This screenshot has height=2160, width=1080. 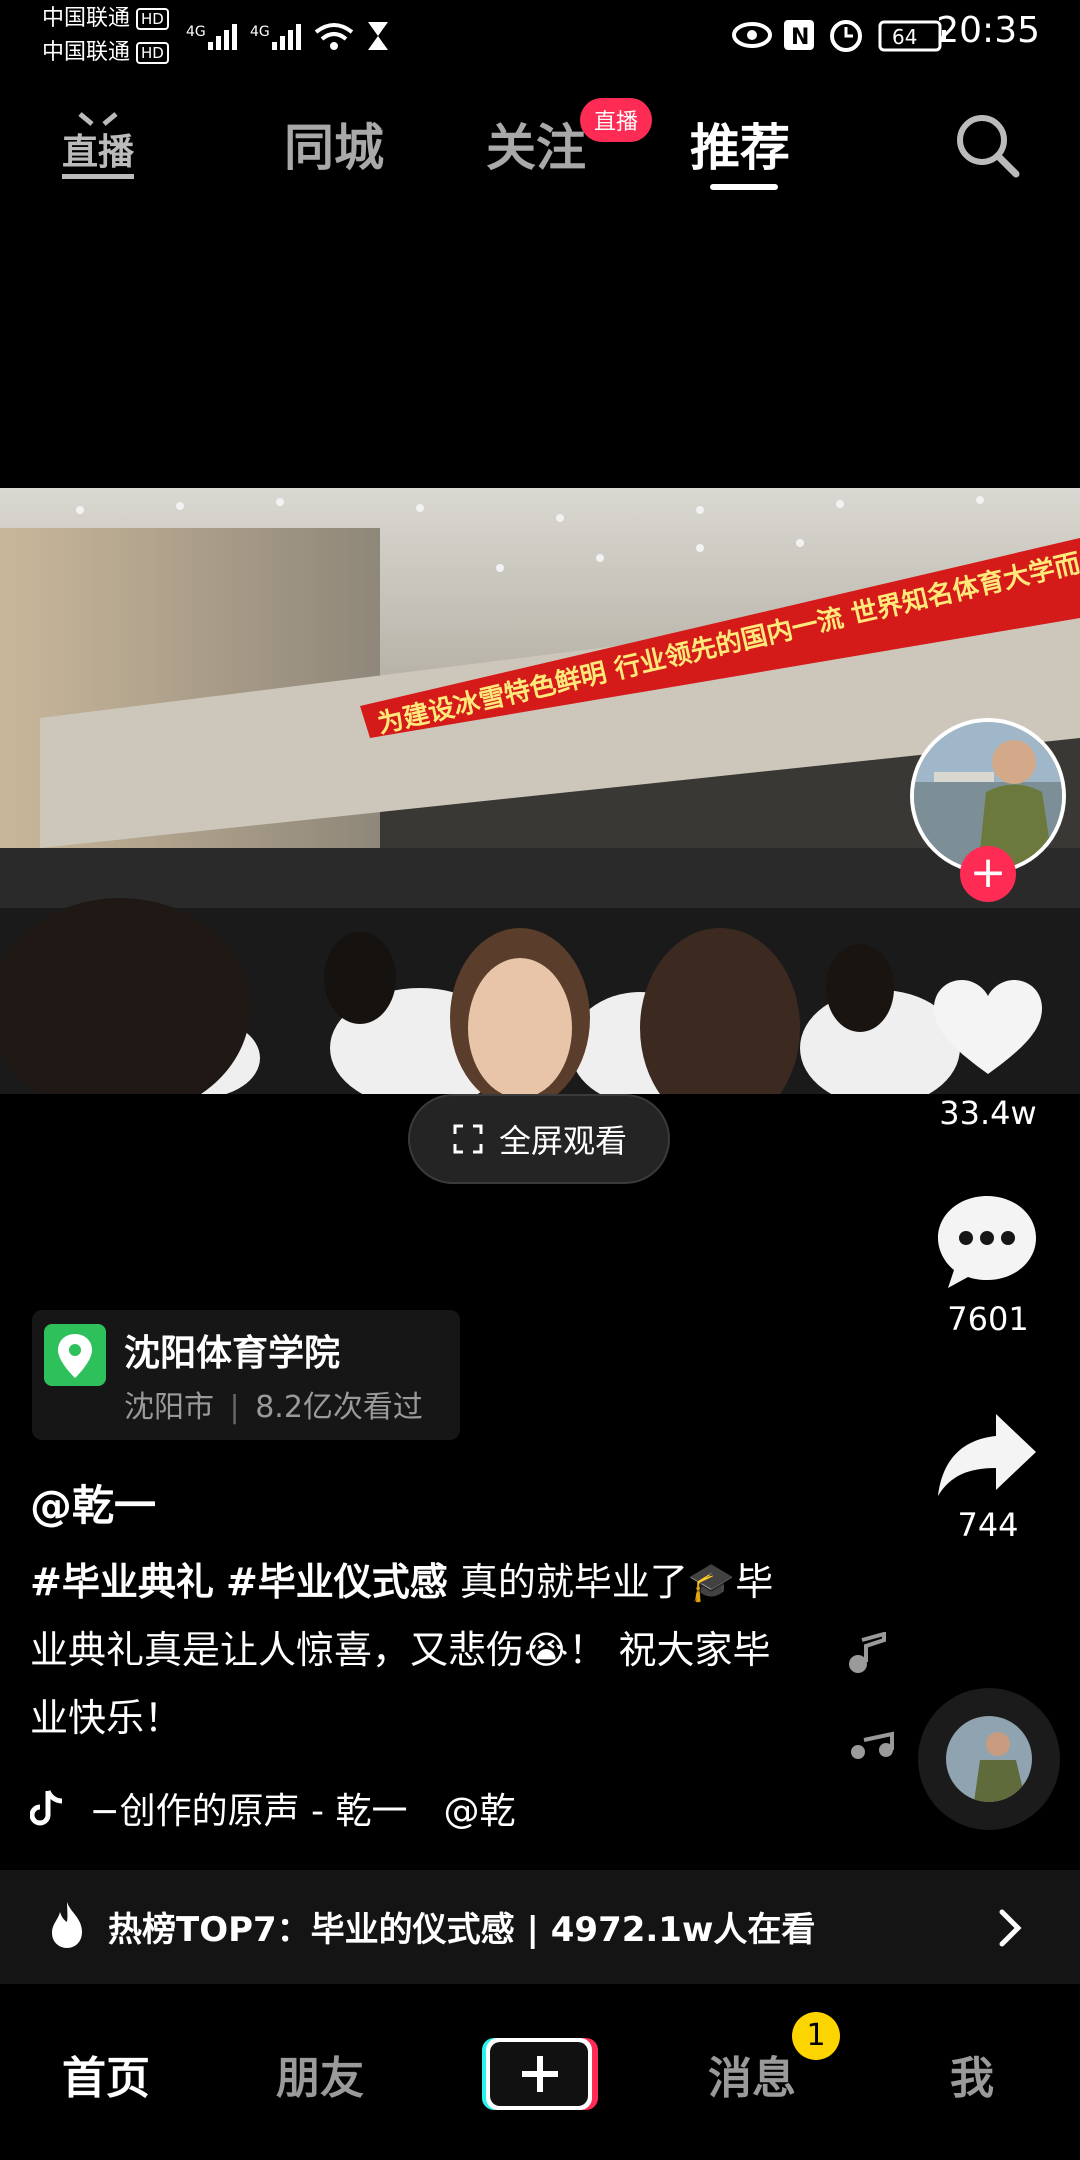 I want to click on live-tv-icon: 直播, so click(x=98, y=145).